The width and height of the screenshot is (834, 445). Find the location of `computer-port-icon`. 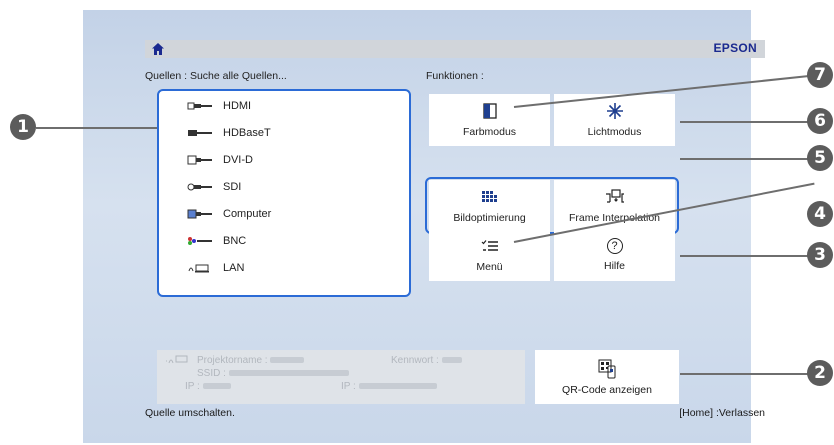

computer-port-icon is located at coordinates (199, 214).